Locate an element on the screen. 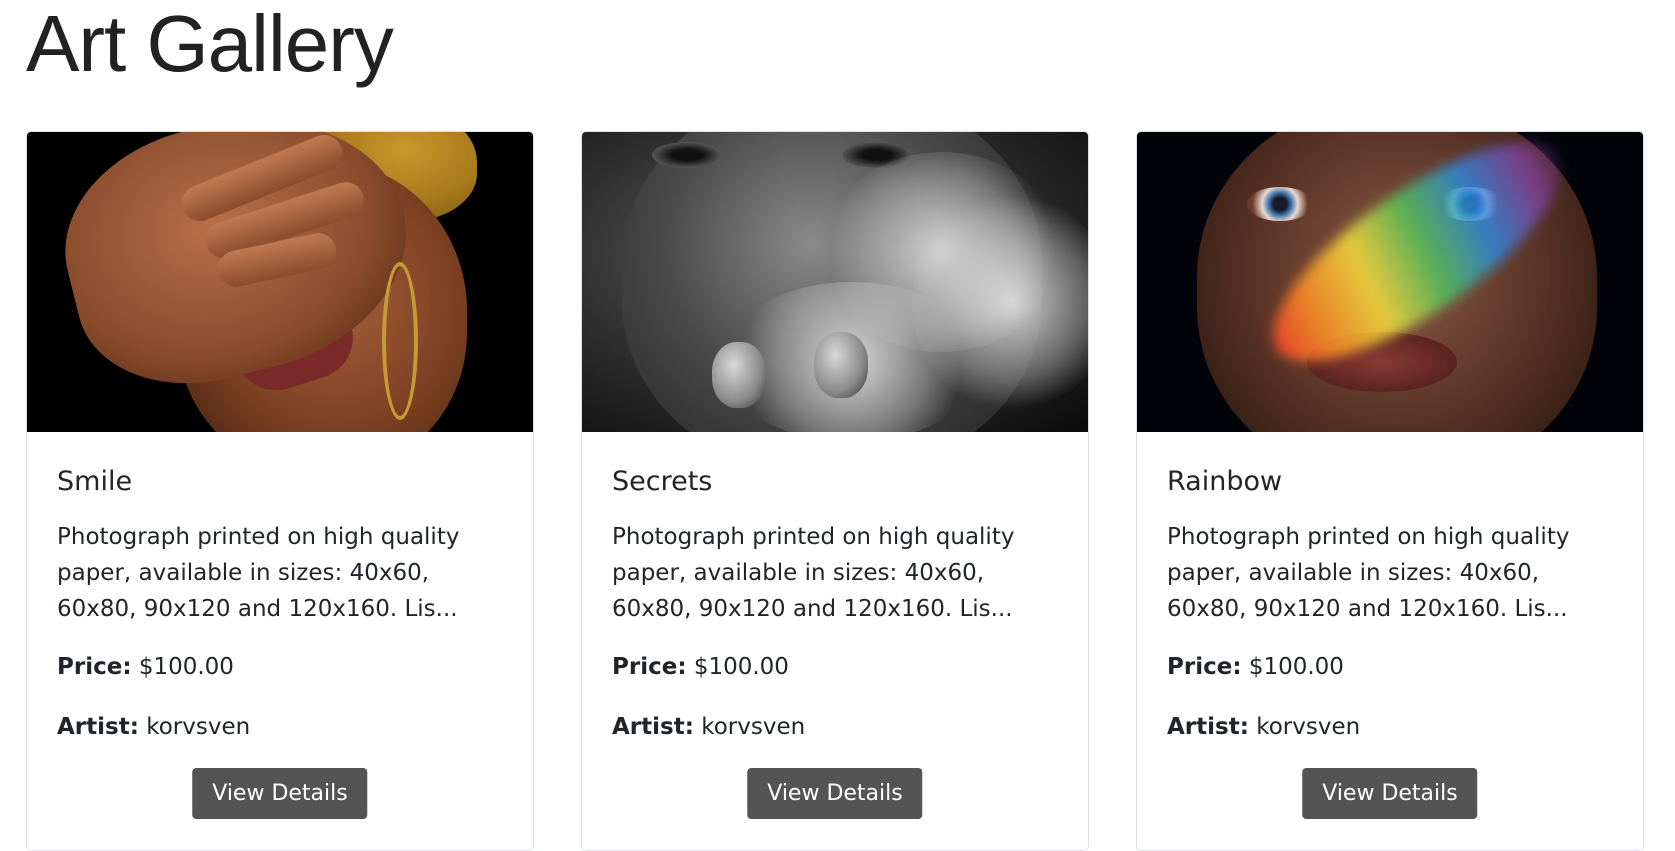 Image resolution: width=1675 pixels, height=851 pixels. artwork-image-smile is located at coordinates (280, 282).